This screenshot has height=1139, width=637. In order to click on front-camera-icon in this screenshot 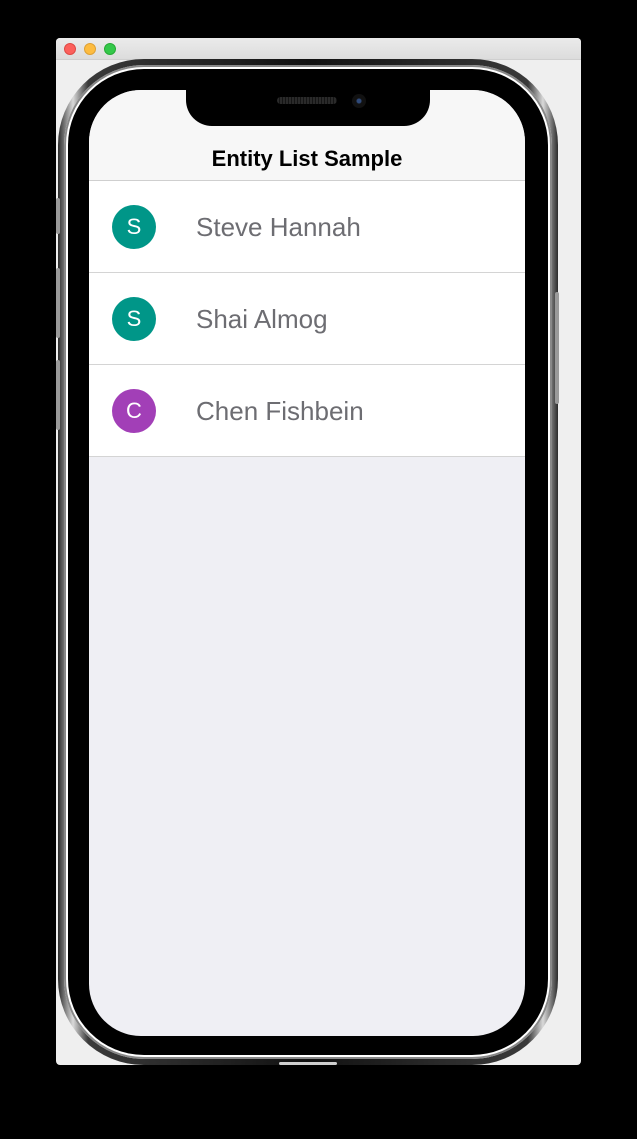, I will do `click(359, 101)`.